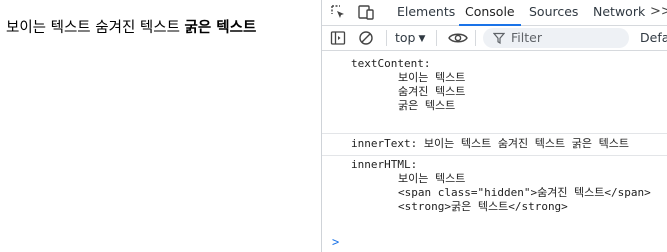 This screenshot has height=252, width=667. What do you see at coordinates (499, 38) in the screenshot?
I see `filter-icon` at bounding box center [499, 38].